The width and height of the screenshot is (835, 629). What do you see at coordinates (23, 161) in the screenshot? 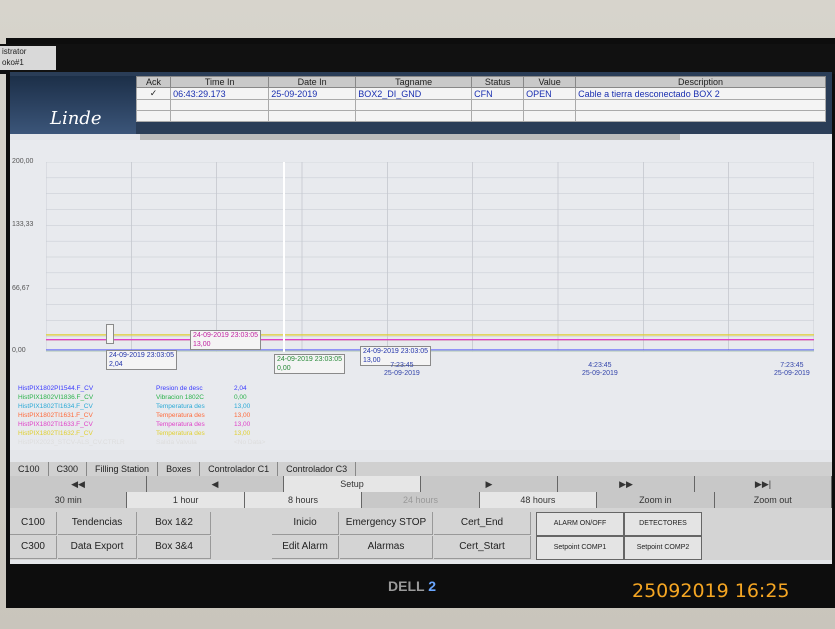
I see `y-tick-label: 200,00` at bounding box center [23, 161].